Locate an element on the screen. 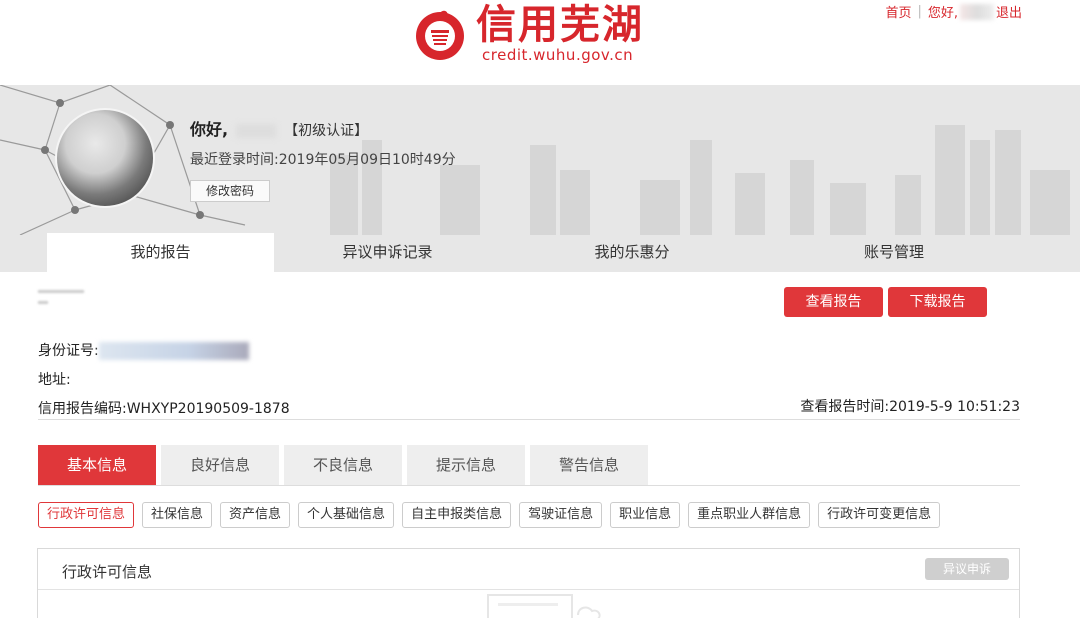  tab-basic-info: 基本信息 is located at coordinates (97, 465).